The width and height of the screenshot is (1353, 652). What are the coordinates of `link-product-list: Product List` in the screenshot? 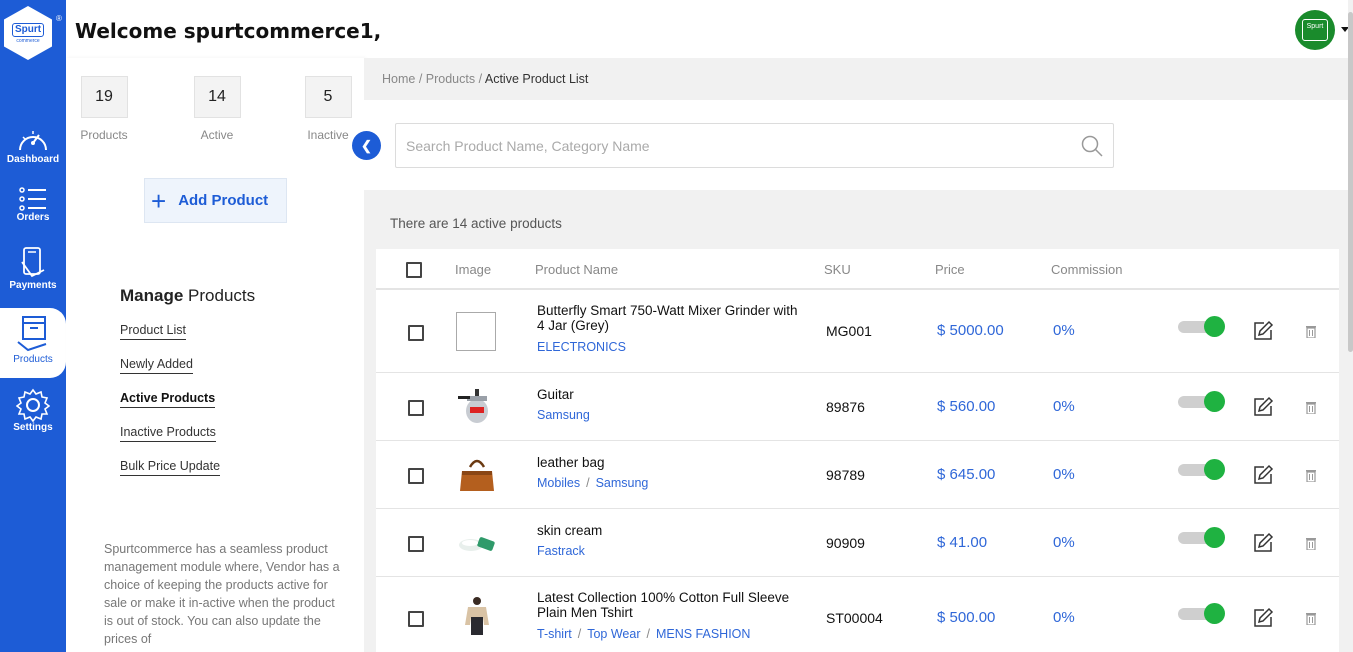 It's located at (153, 331).